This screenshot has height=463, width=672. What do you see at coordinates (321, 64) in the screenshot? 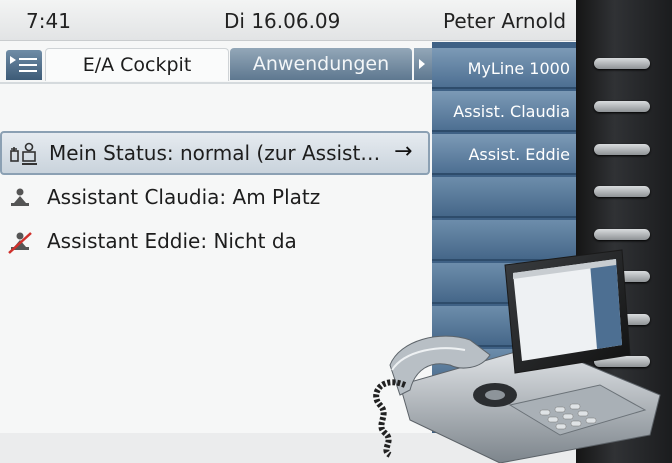
I see `tab-anwendungen: Anwendungen` at bounding box center [321, 64].